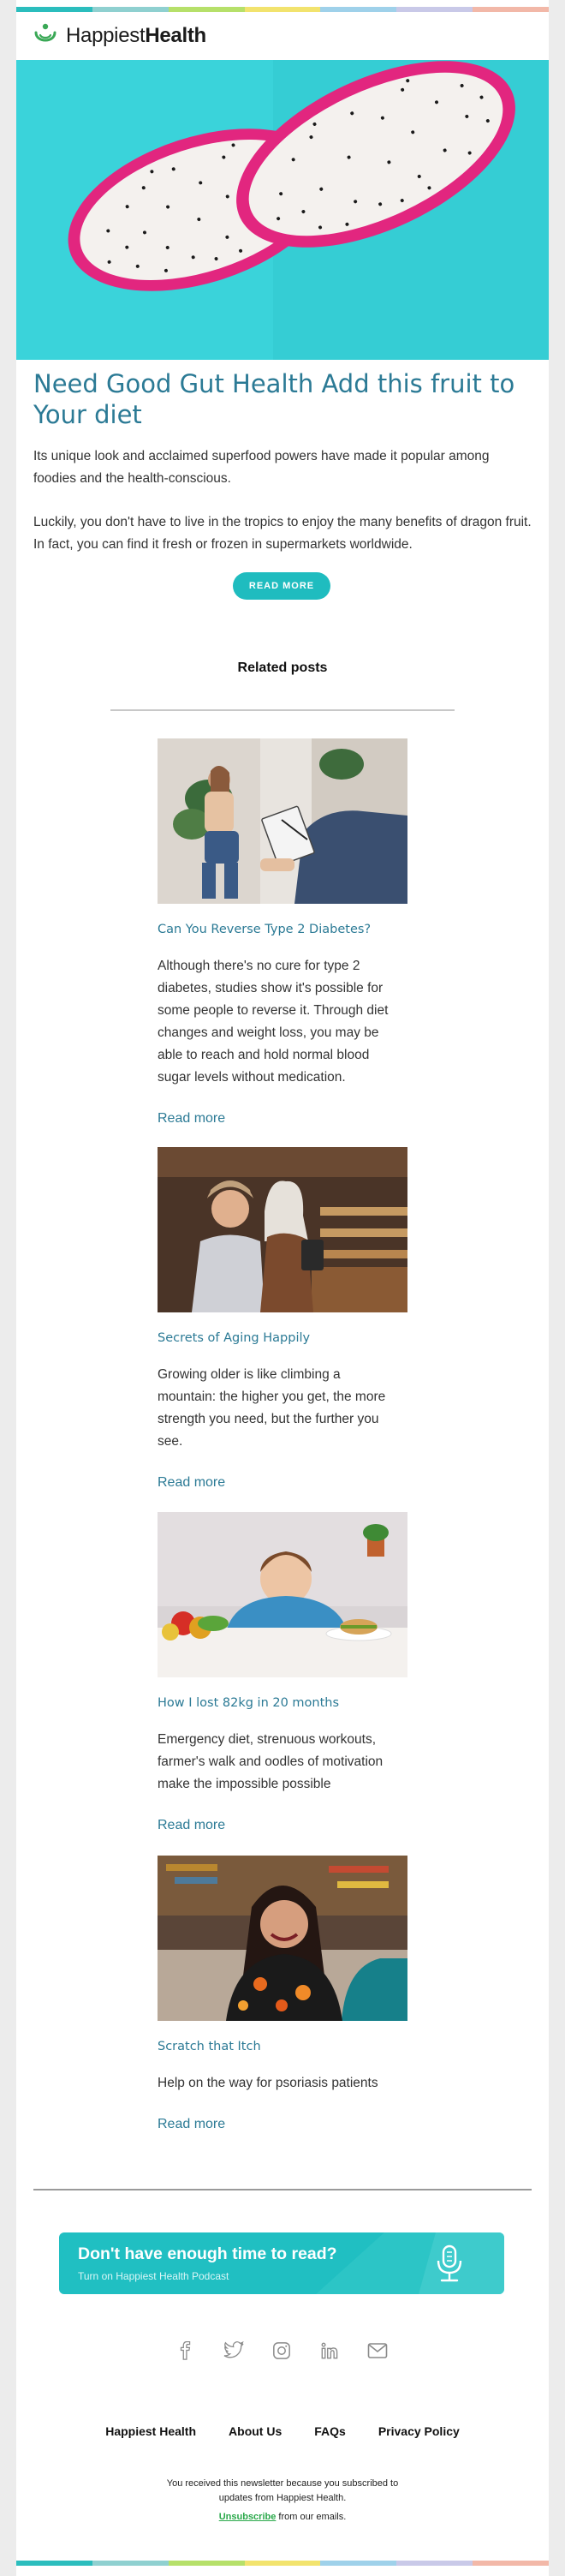 The width and height of the screenshot is (565, 2576). Describe the element at coordinates (150, 2431) in the screenshot. I see `footer-link-happiest-health: Happiest Health` at that location.